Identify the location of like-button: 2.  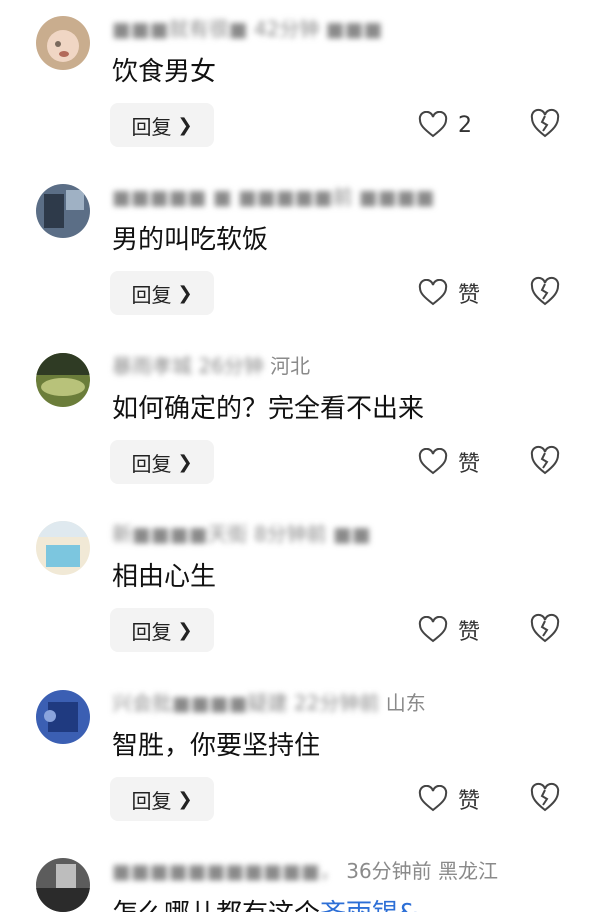
(445, 125).